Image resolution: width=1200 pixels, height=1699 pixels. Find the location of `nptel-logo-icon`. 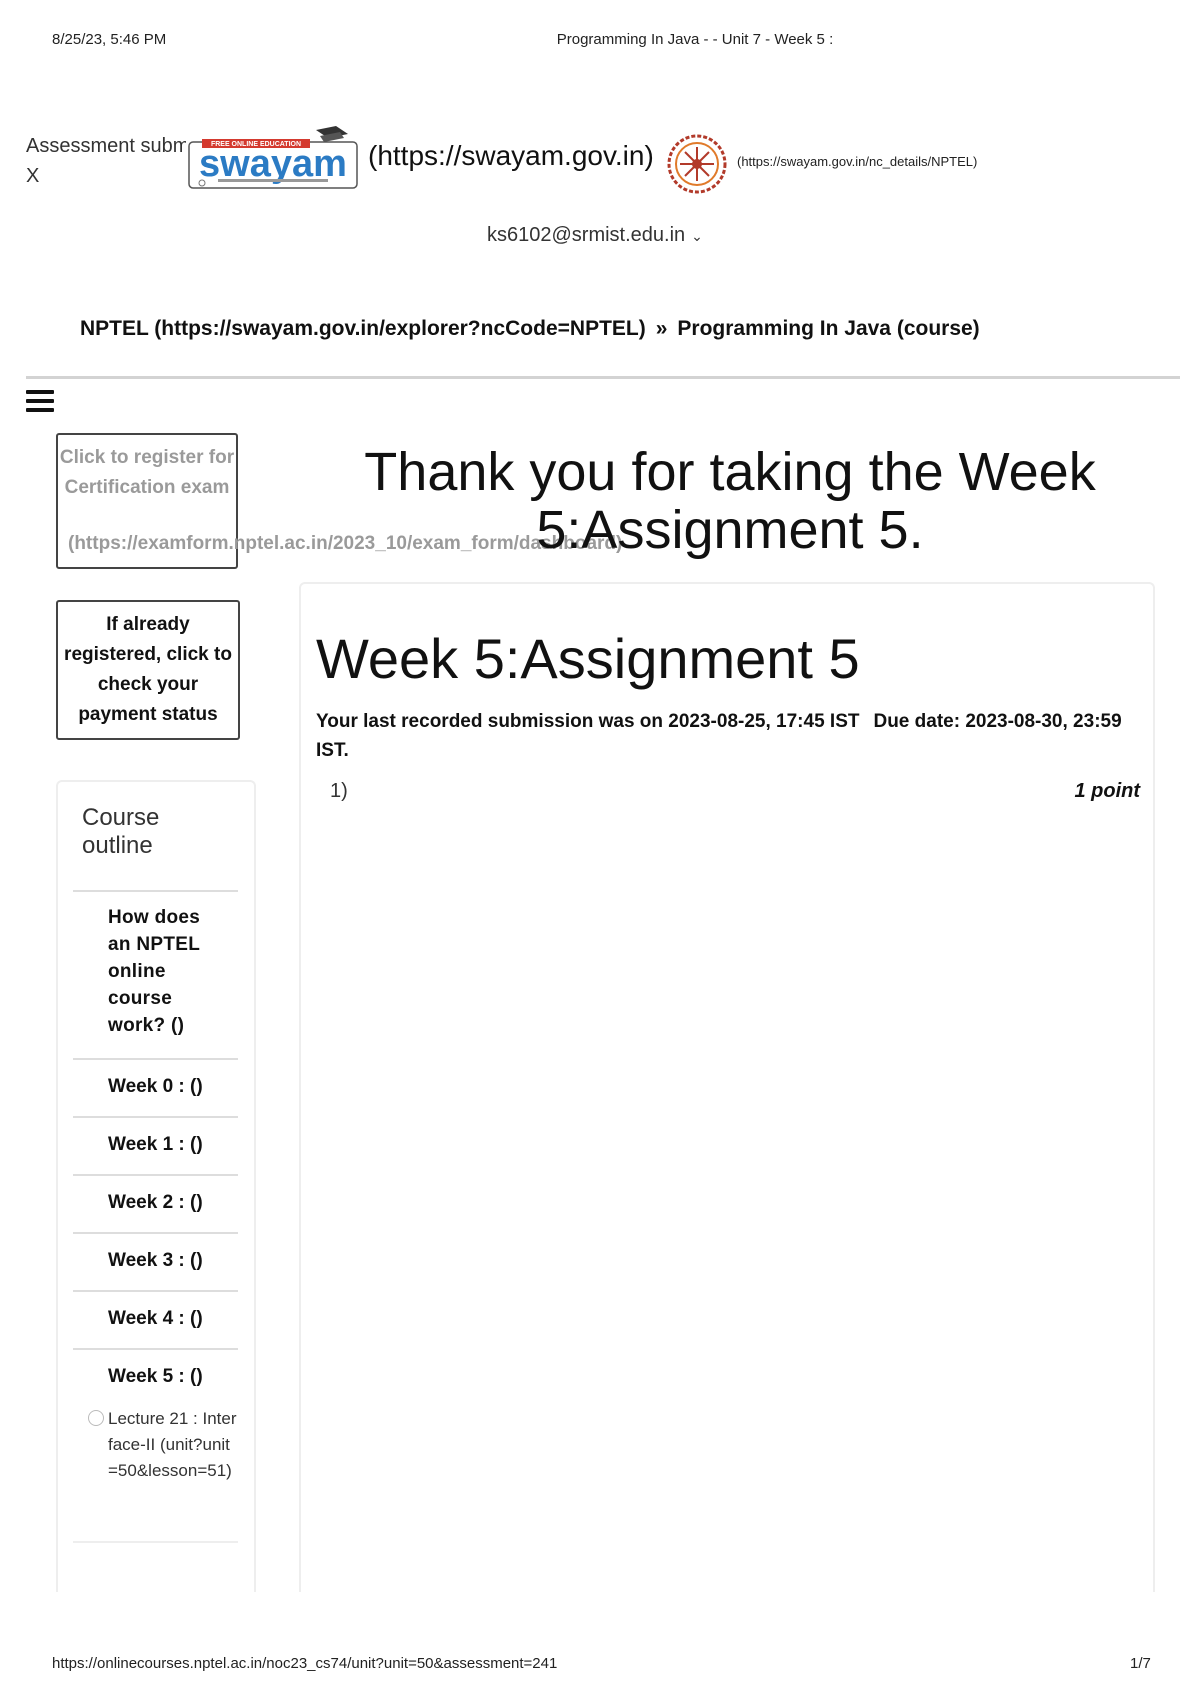

nptel-logo-icon is located at coordinates (697, 164).